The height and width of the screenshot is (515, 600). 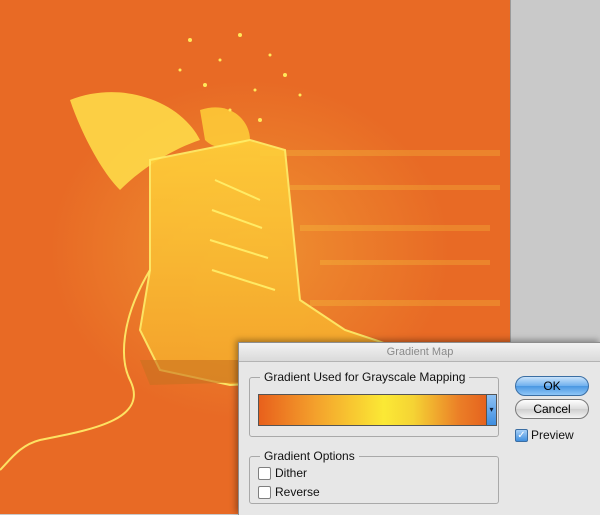 I want to click on gradient-dropdown-arrow-icon: ▾, so click(x=491, y=410).